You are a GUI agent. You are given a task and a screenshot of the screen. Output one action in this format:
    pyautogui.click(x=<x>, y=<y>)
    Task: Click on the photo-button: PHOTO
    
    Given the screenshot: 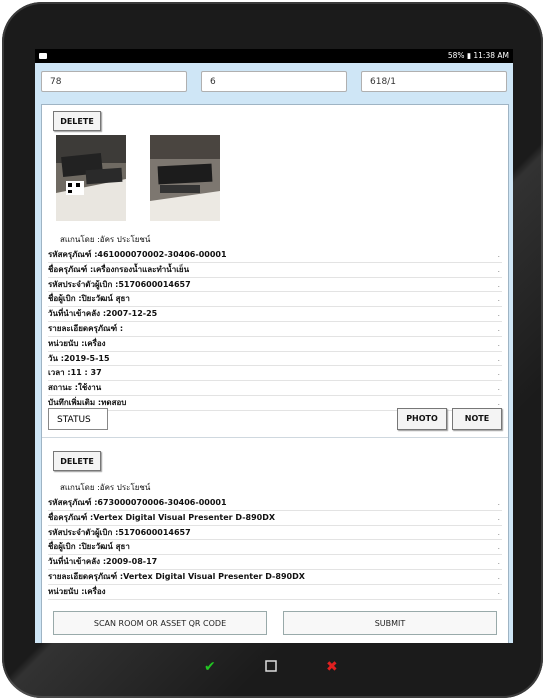 What is the action you would take?
    pyautogui.click(x=422, y=419)
    